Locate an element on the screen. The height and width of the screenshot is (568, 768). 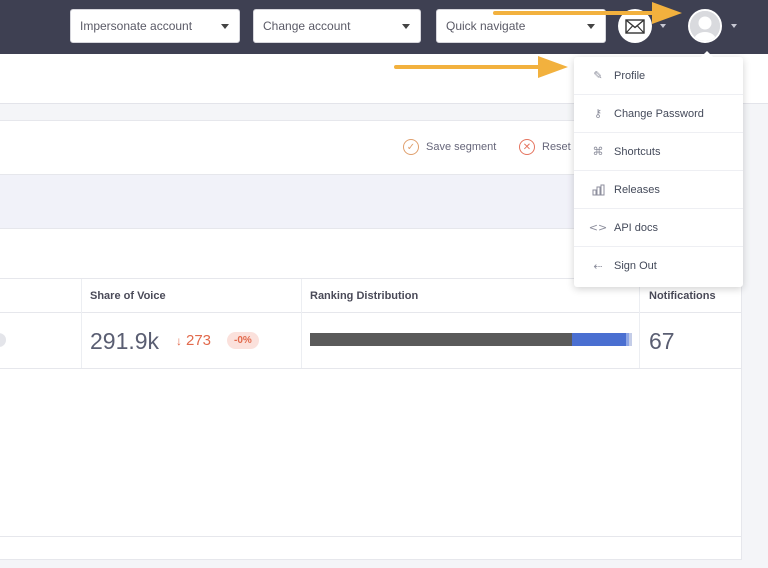
table-row: 291.9k ↓ 273 -0% 67 is located at coordinates (371, 341).